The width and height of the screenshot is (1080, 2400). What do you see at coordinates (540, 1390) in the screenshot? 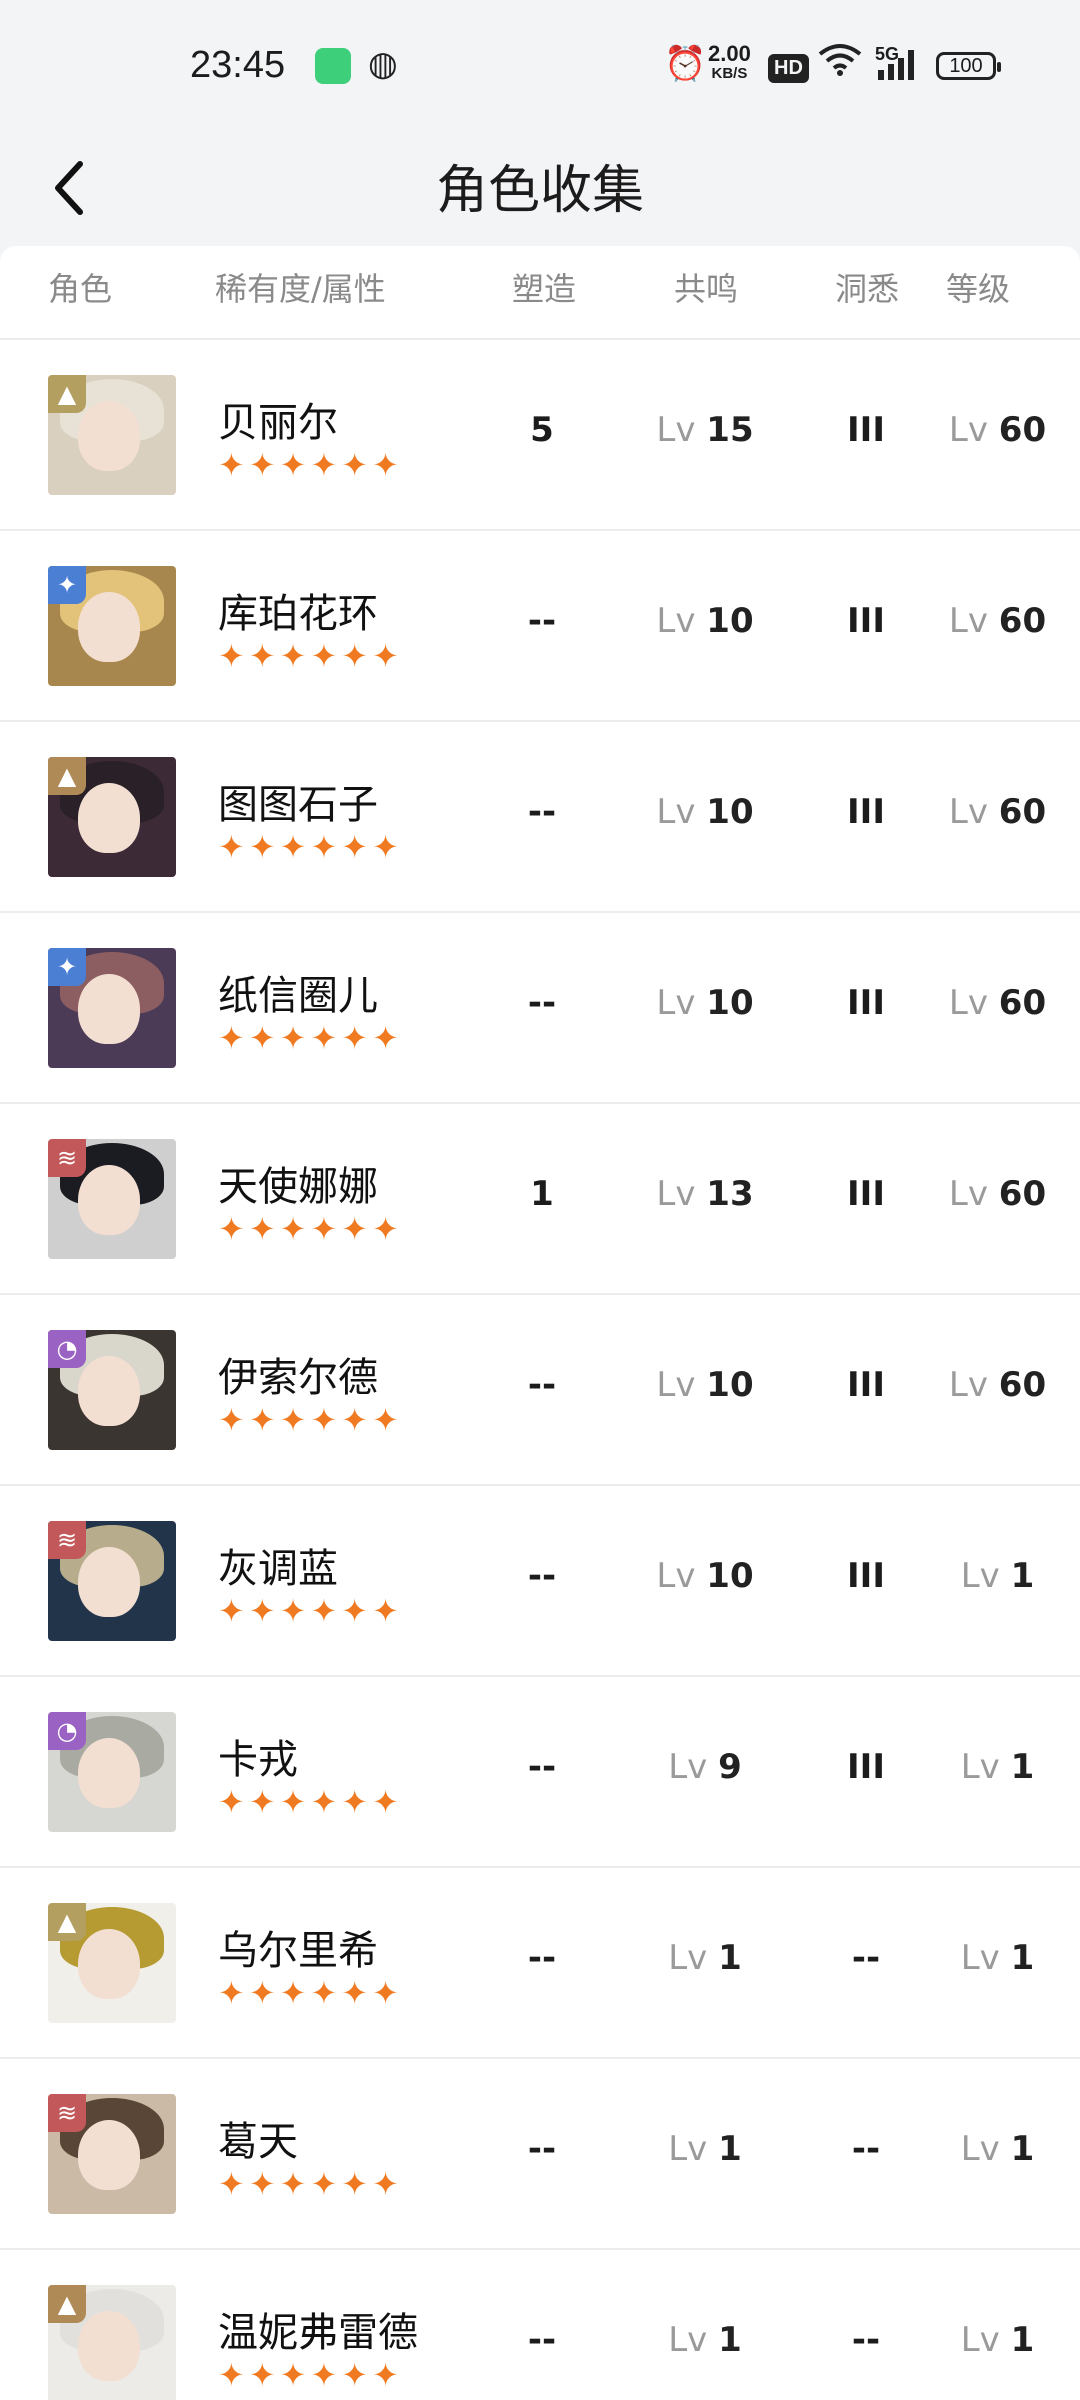
I see `table-row: ◔ 伊索尔德 ✦✦✦✦✦✦ -- Lv 10 III Lv 60` at bounding box center [540, 1390].